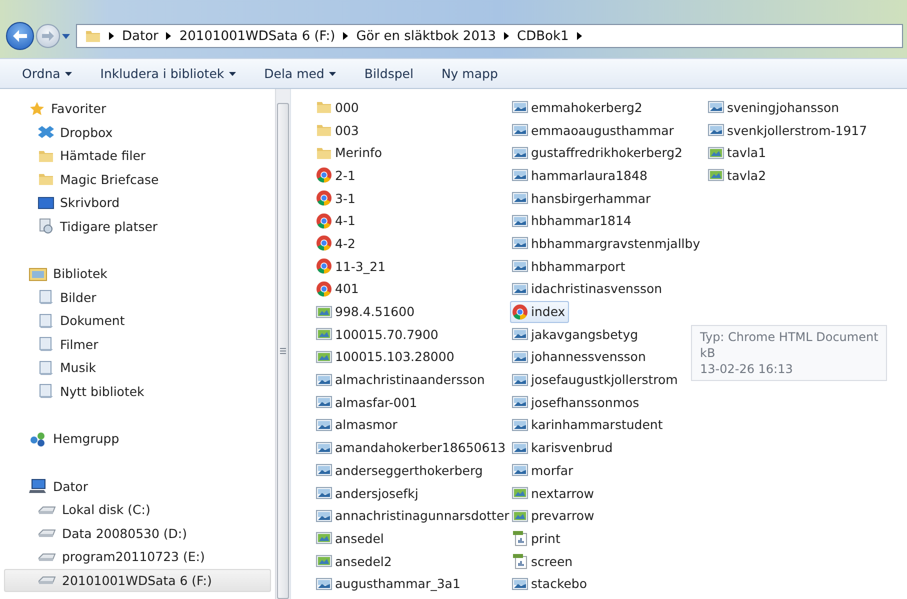  What do you see at coordinates (554, 493) in the screenshot?
I see `file-item: nextarrow` at bounding box center [554, 493].